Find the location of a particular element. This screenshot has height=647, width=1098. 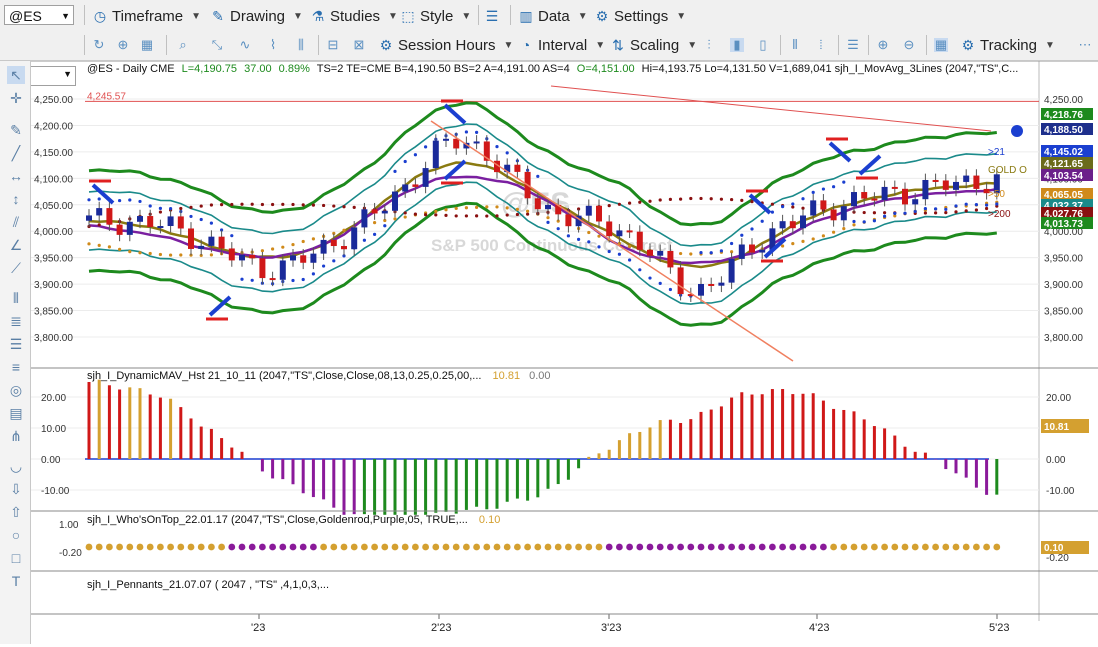

studies-menu: ⚗ Studies ▼ is located at coordinates (354, 16).